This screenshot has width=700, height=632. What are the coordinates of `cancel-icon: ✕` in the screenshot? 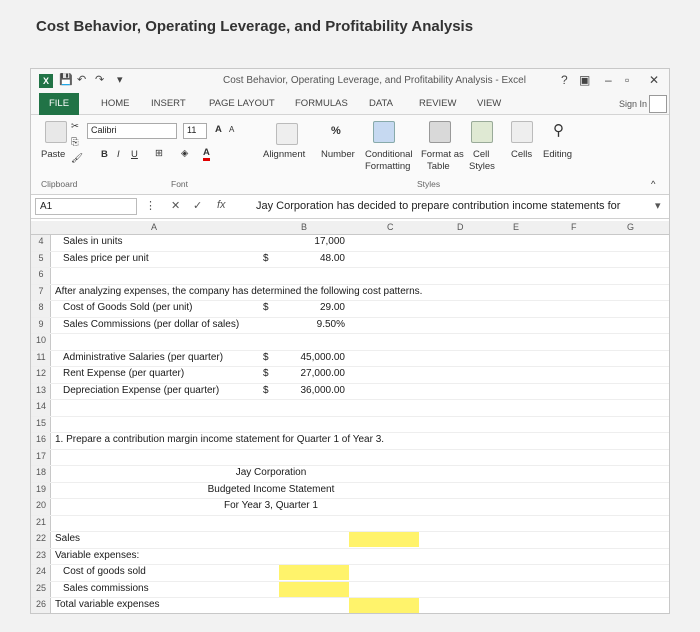 It's located at (175, 205).